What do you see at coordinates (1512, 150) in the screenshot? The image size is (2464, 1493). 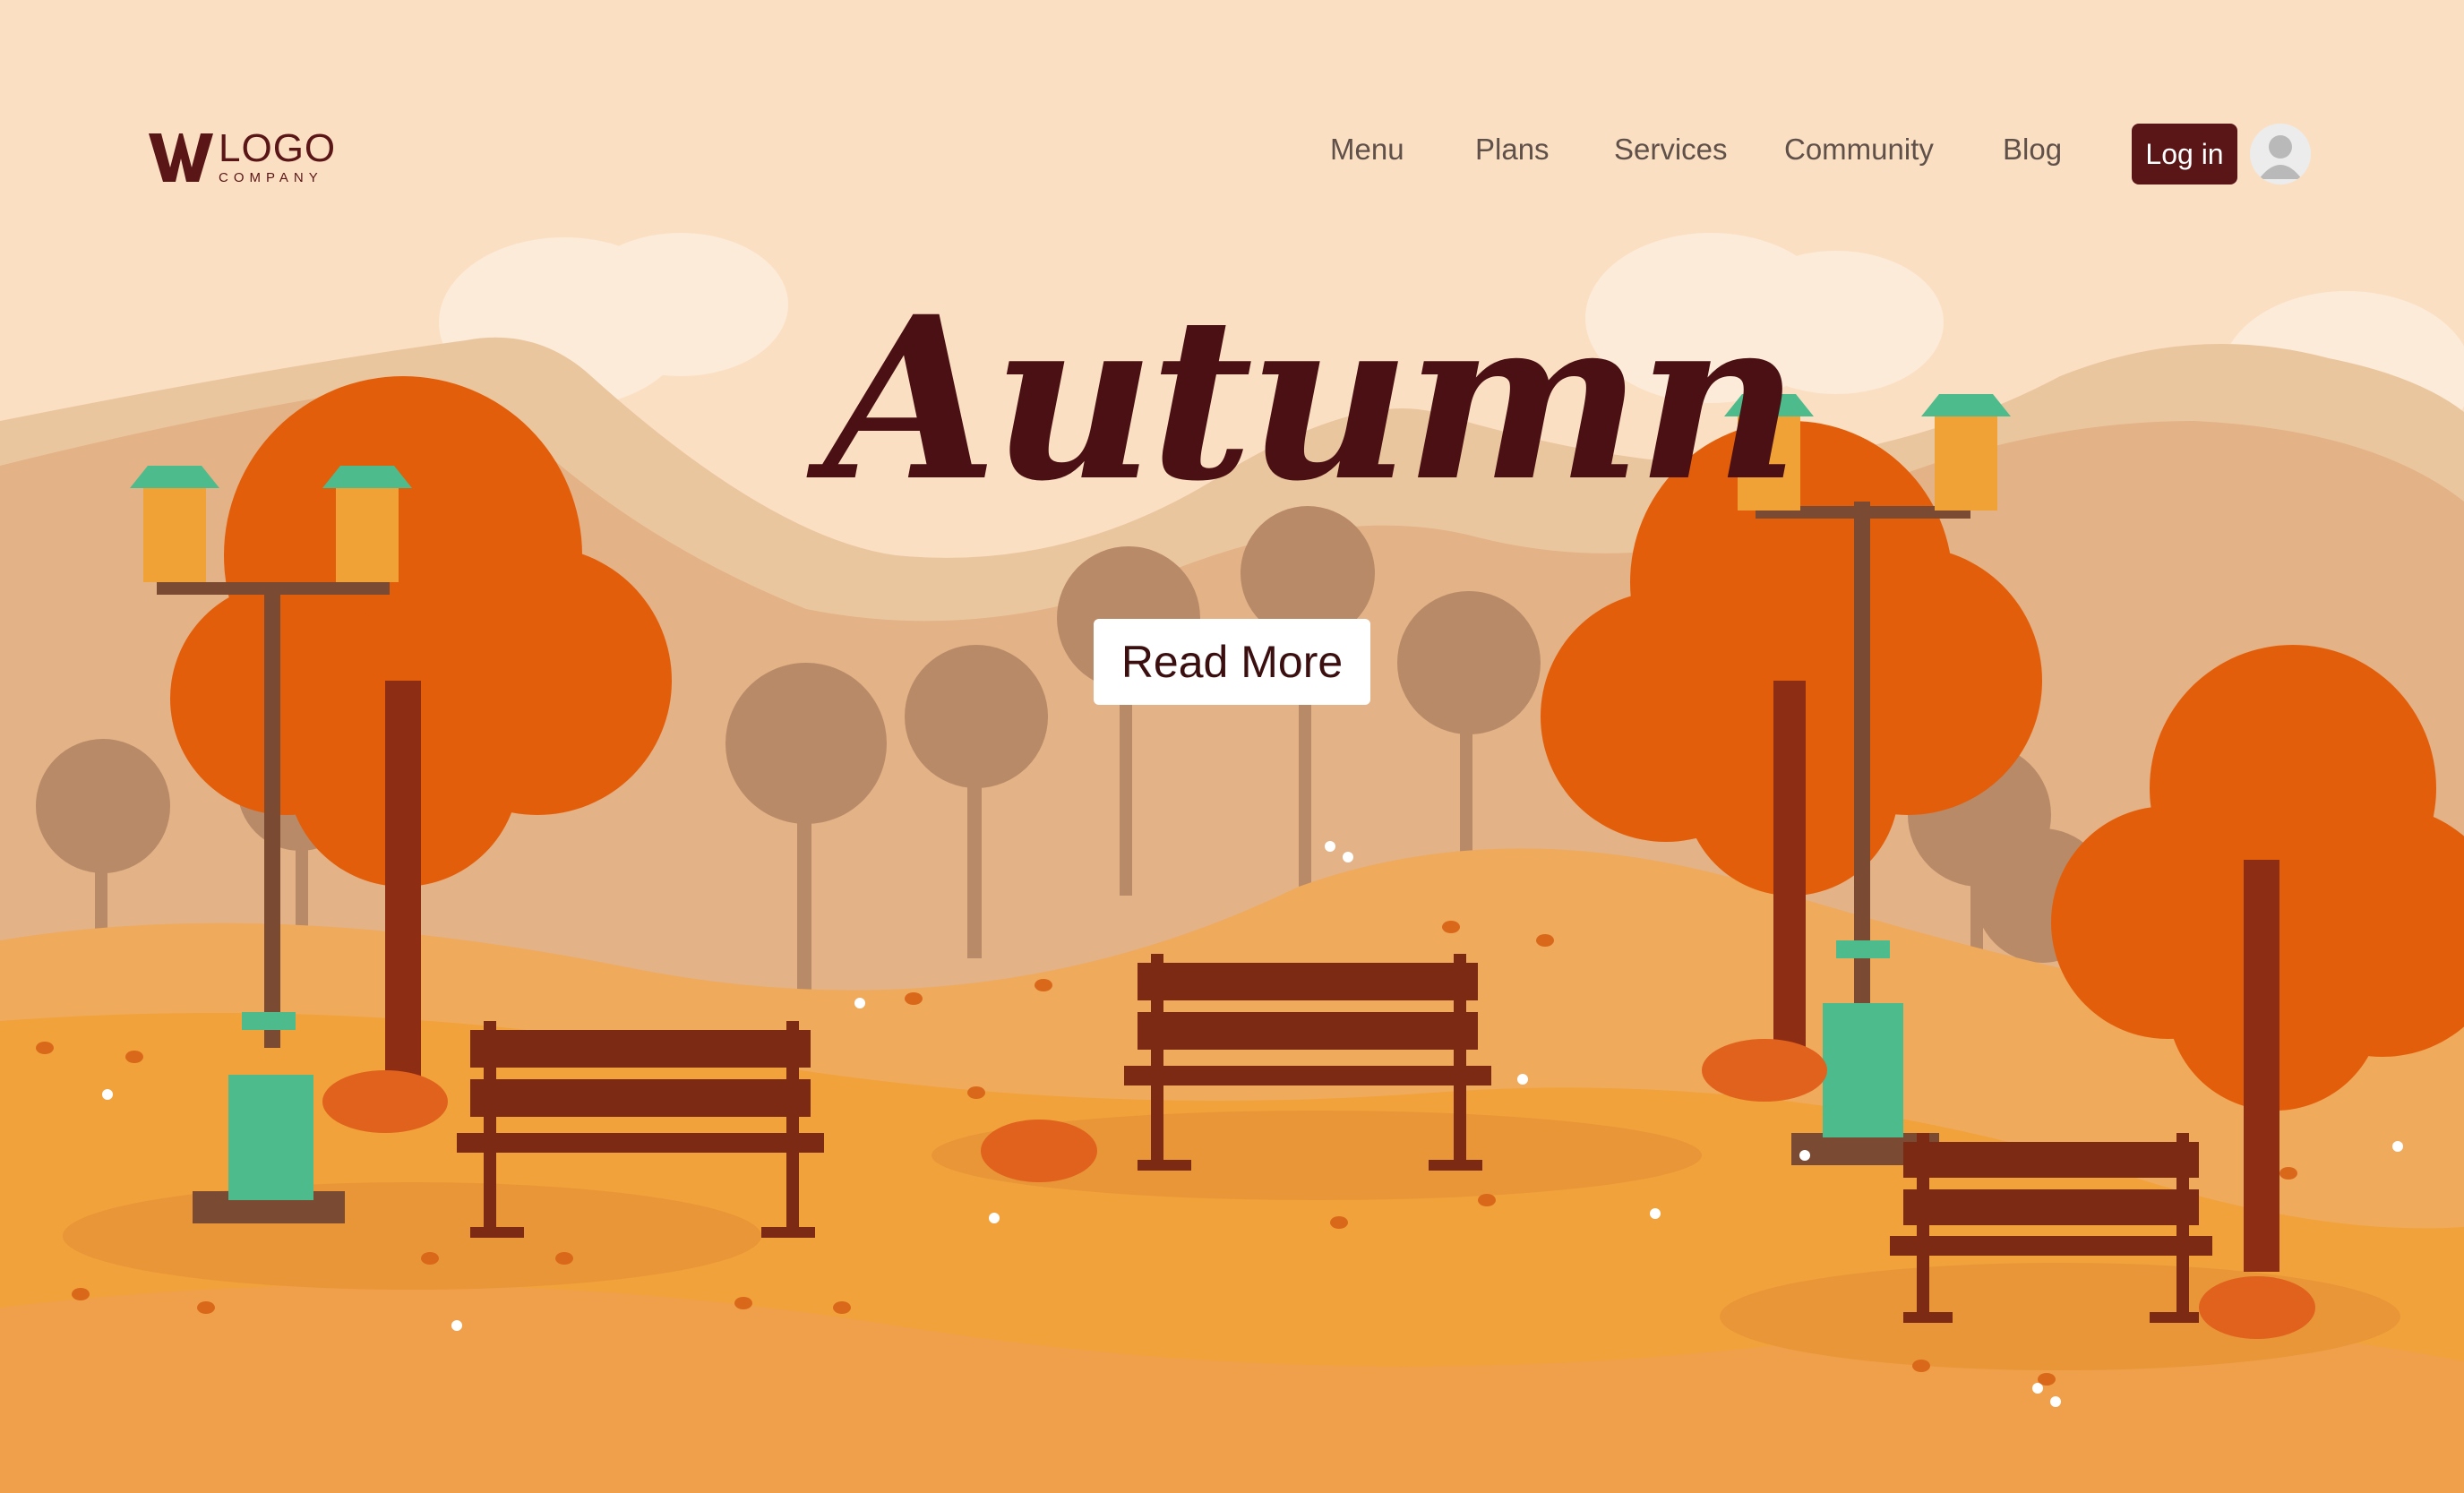 I see `nav-item-plans: Plans` at bounding box center [1512, 150].